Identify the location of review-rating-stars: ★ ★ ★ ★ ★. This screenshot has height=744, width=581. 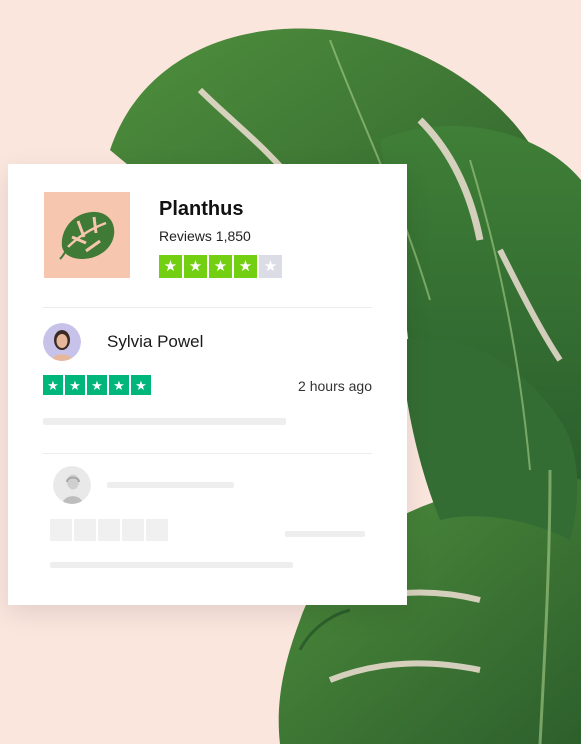
(97, 385).